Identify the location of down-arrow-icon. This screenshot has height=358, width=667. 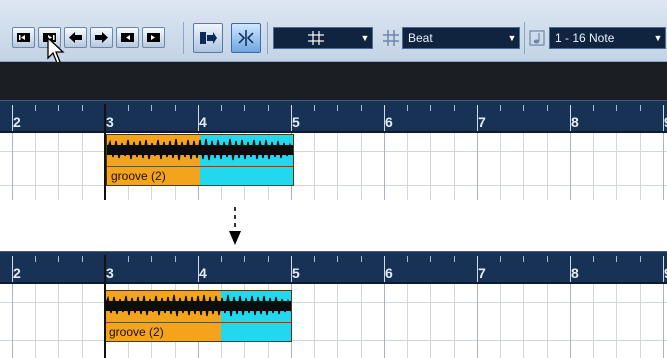
(235, 226).